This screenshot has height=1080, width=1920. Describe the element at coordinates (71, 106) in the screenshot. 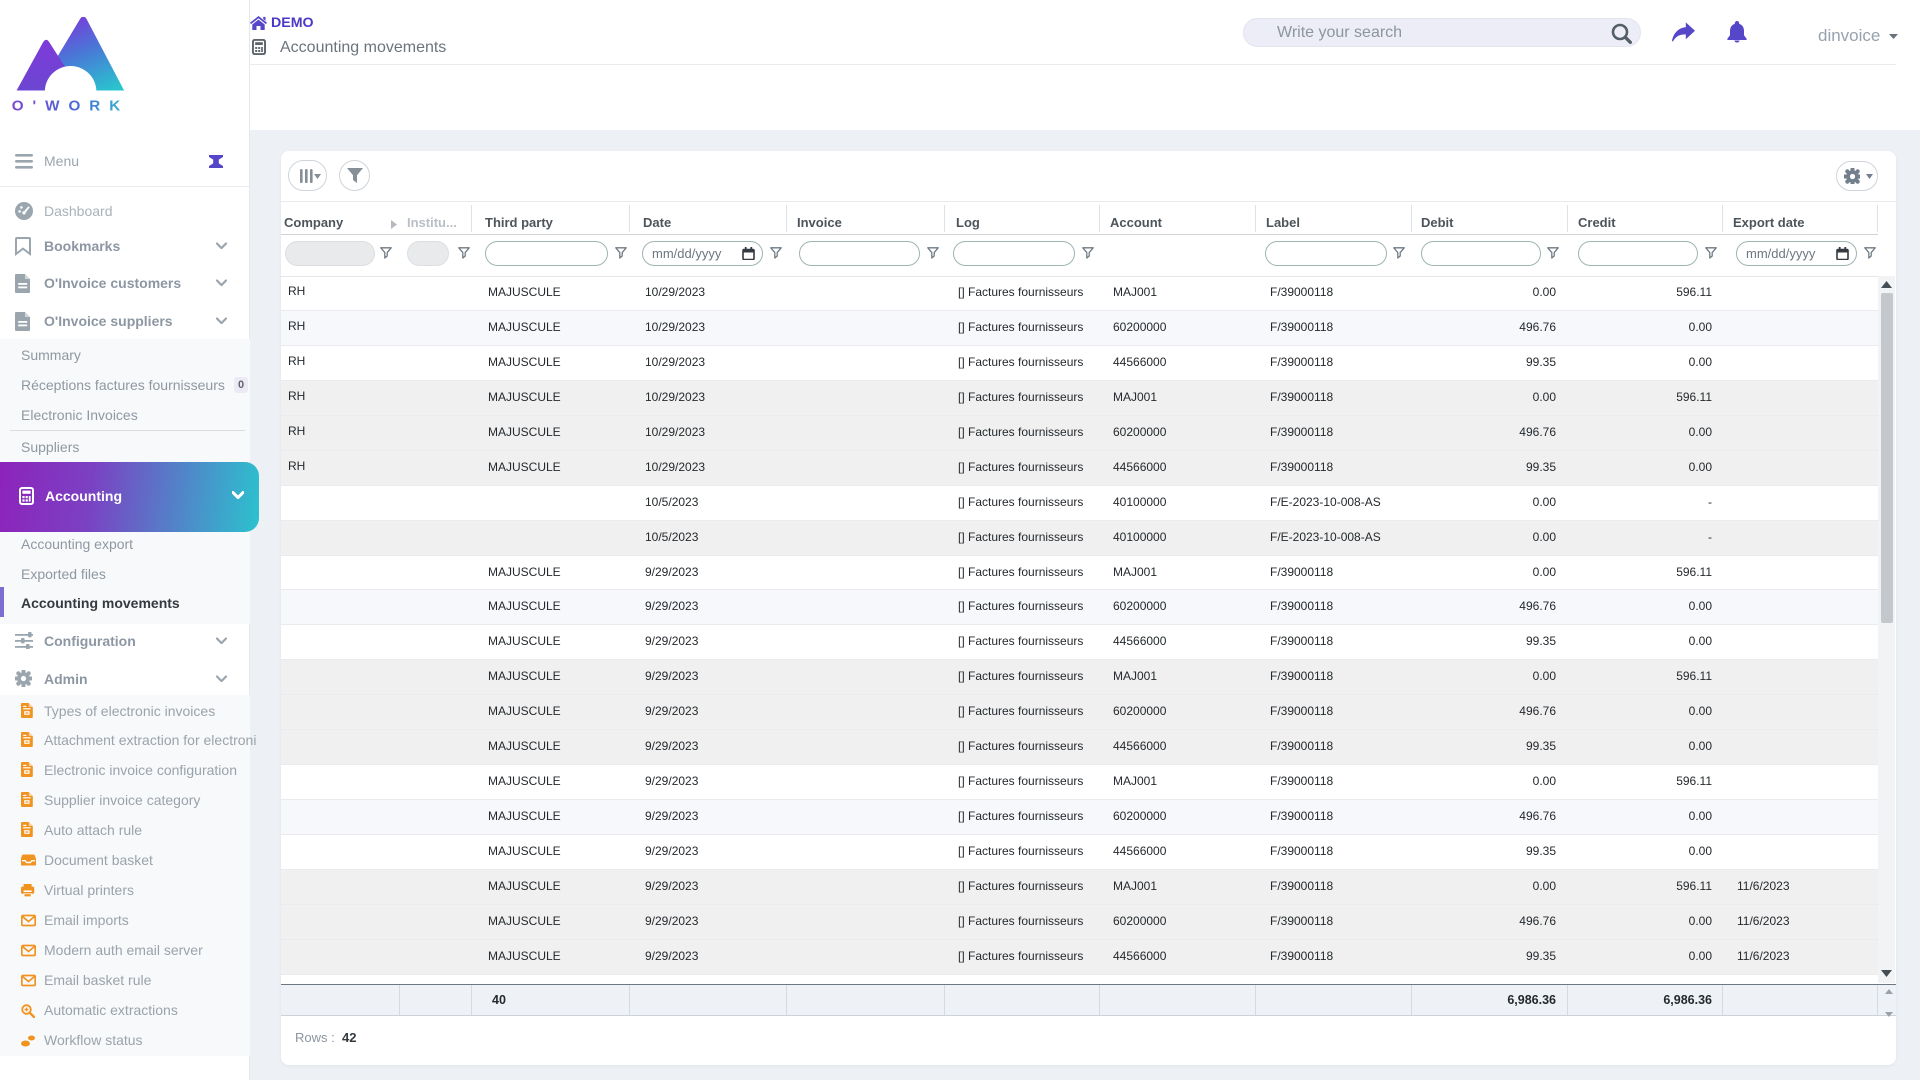

I see `svg-text: O'WORK` at that location.